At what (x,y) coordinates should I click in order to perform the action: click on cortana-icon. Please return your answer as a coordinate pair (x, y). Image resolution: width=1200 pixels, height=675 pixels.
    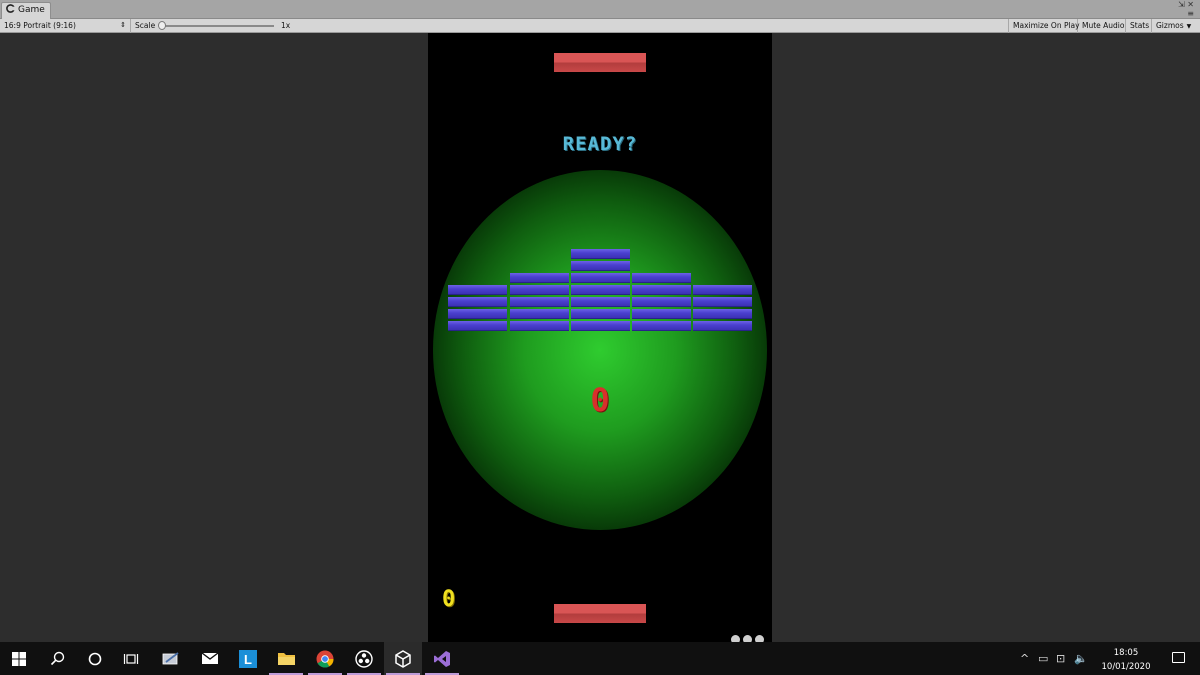
    Looking at the image, I should click on (95, 658).